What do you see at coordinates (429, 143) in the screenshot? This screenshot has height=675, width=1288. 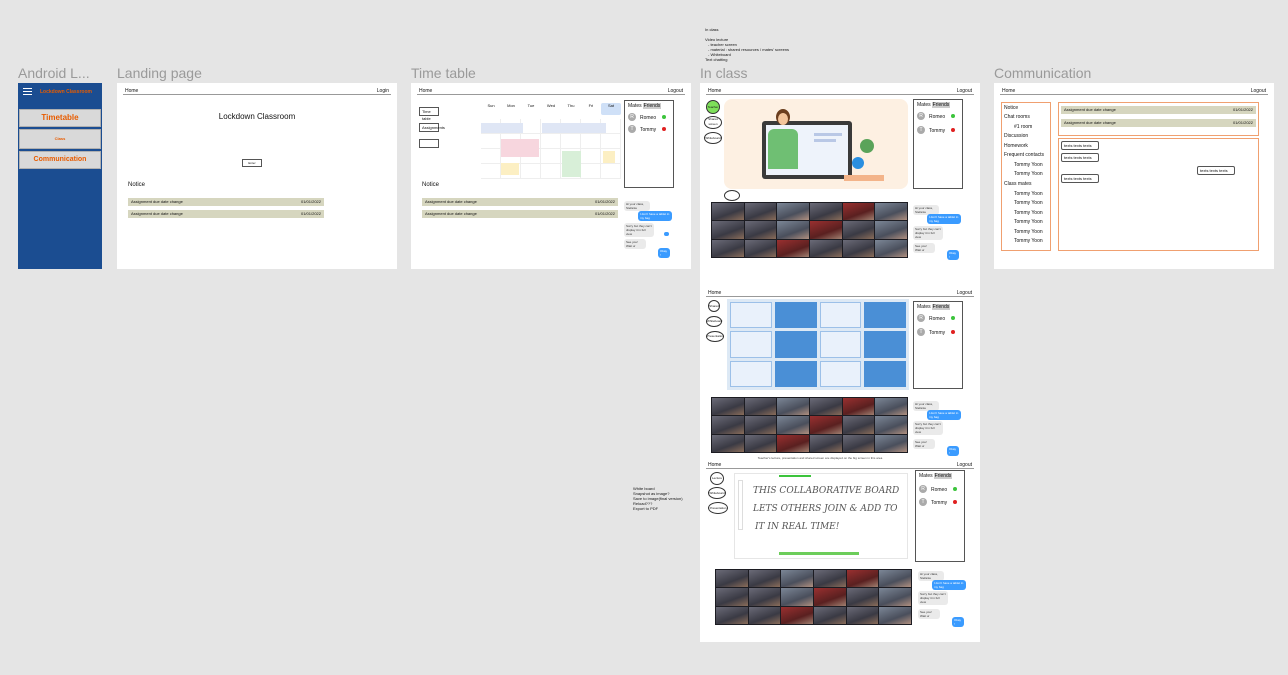 I see `empty-nav-button` at bounding box center [429, 143].